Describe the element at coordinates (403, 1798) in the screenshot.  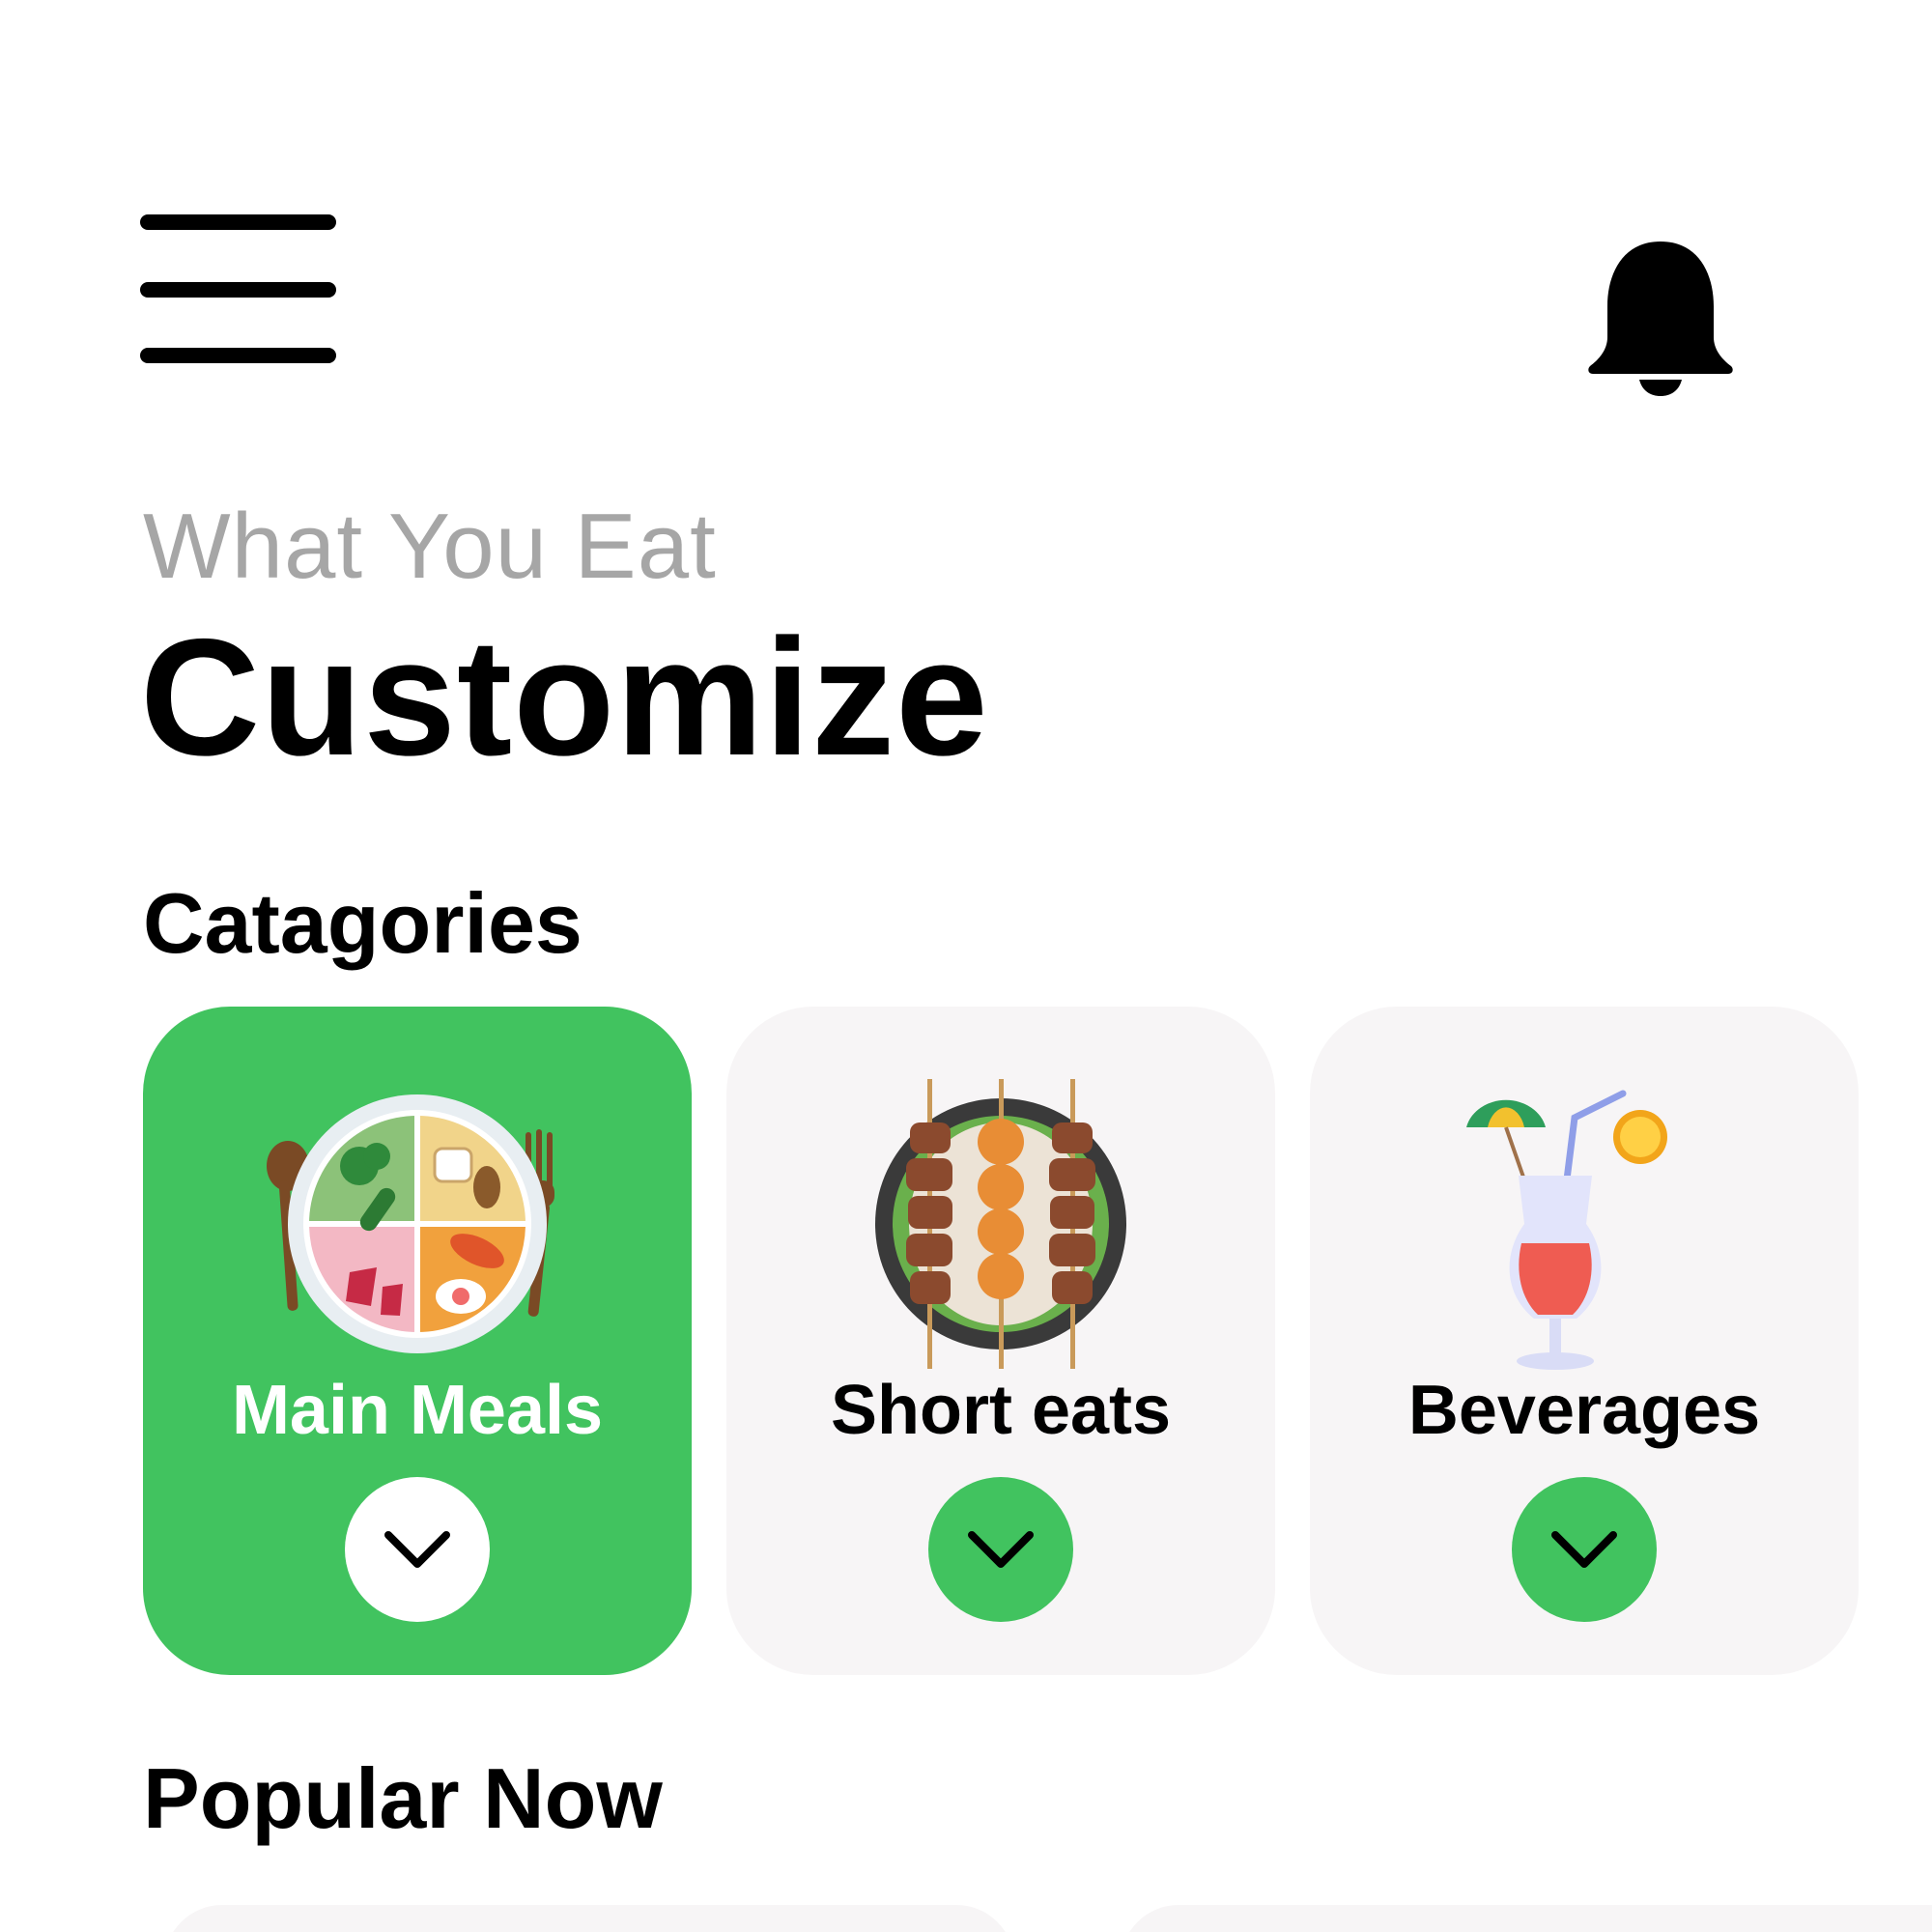
I see `popular-heading: Popular Now` at that location.